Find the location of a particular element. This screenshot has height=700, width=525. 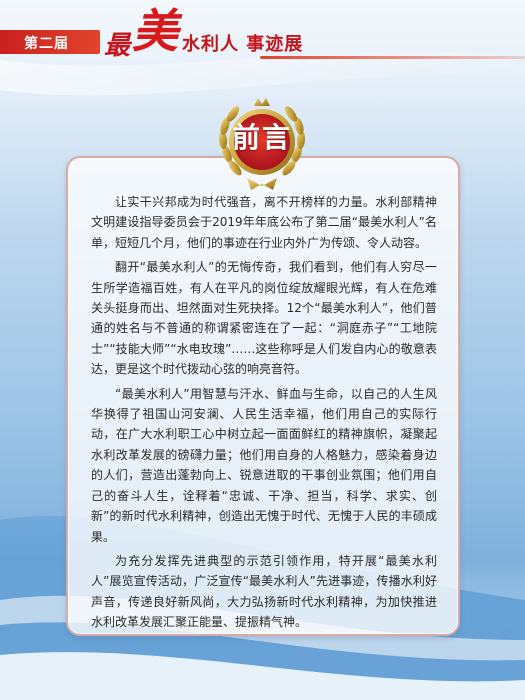

title-zui: 最 is located at coordinates (117, 46).